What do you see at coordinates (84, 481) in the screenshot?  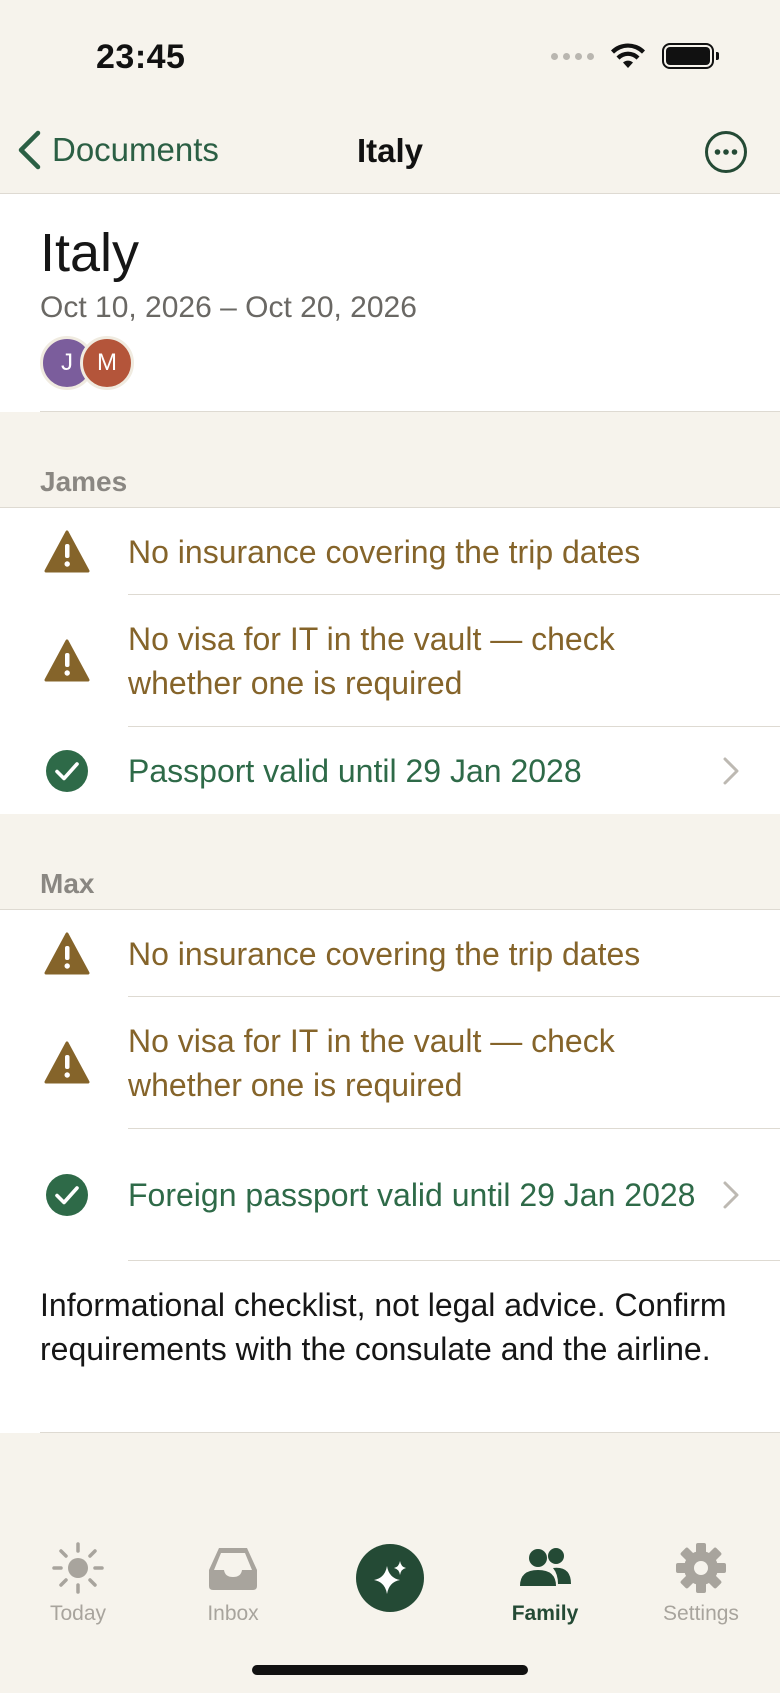 I see `section-header-james: James` at bounding box center [84, 481].